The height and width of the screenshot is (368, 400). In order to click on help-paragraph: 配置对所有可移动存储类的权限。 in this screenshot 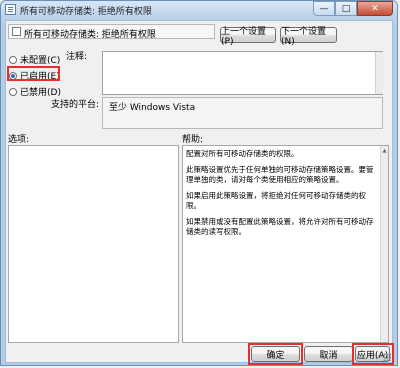, I will do `click(242, 153)`.